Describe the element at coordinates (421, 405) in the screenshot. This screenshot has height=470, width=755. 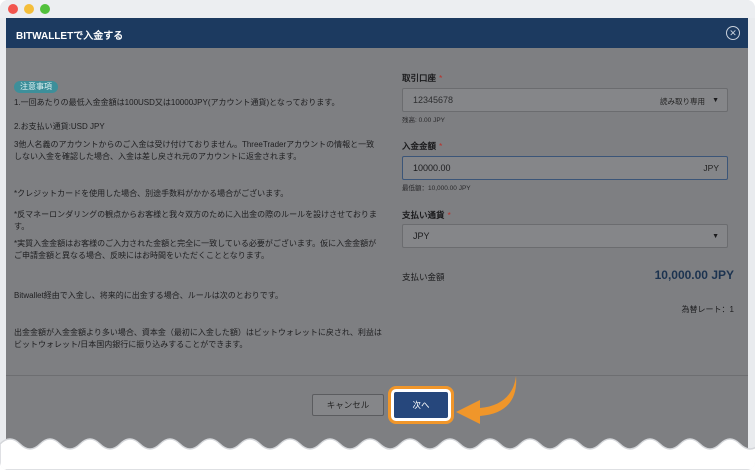
I see `next-button: 次へ` at that location.